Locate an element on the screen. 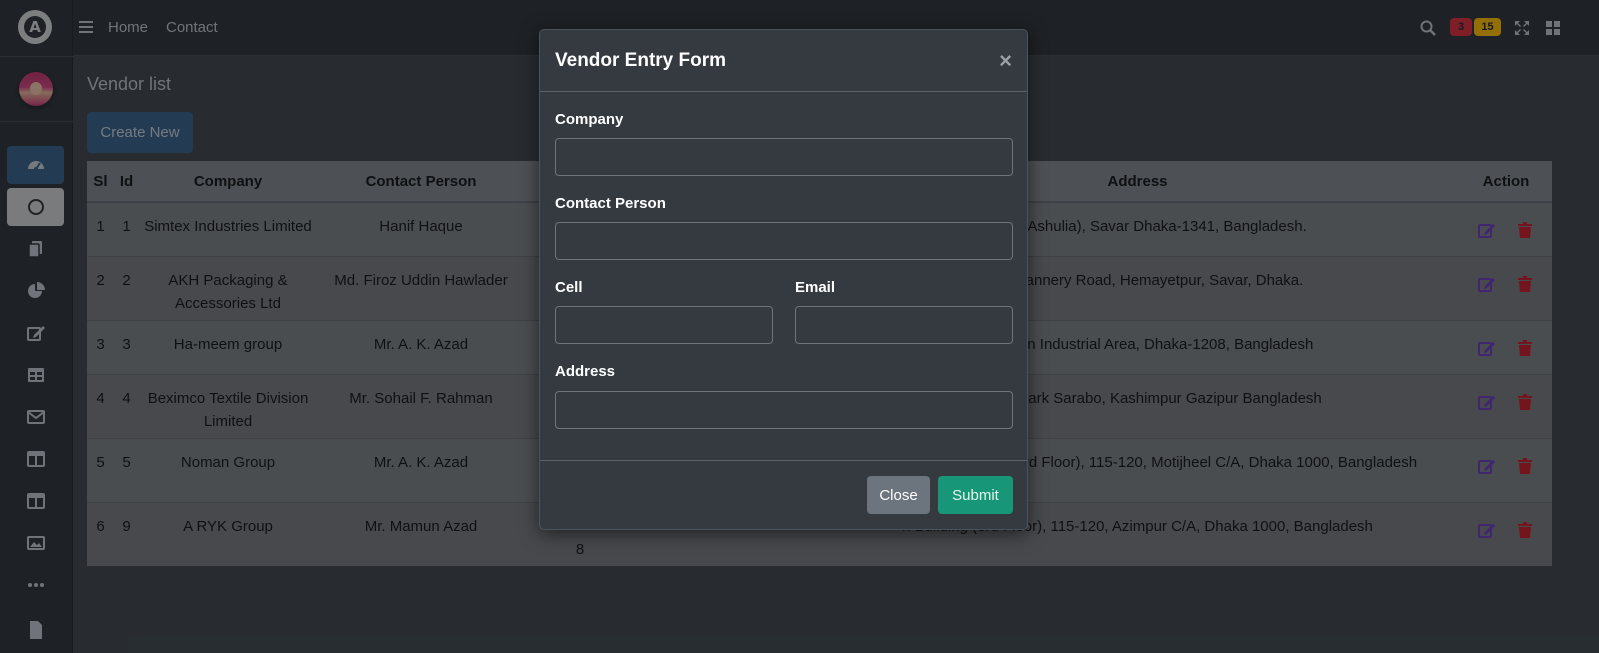  contact-person-label: Contact Person is located at coordinates (610, 203).